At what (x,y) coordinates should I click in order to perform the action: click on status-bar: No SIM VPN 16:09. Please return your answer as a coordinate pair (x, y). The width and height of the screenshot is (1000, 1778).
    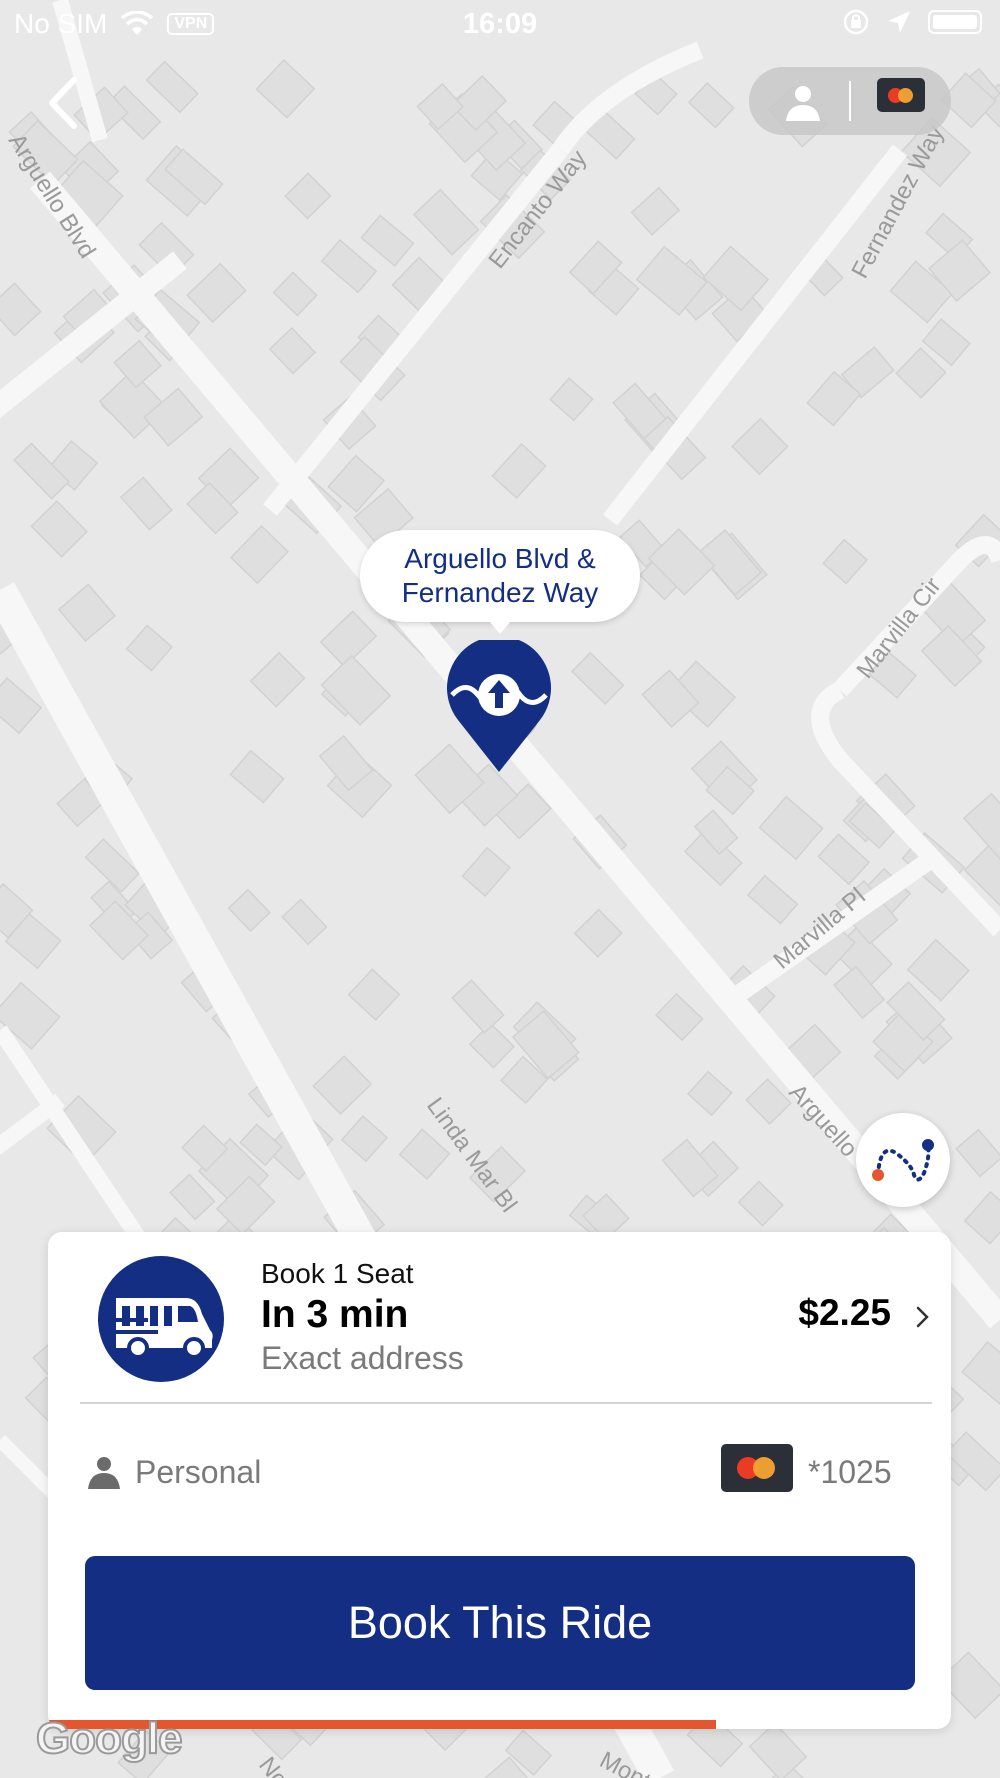
    Looking at the image, I should click on (500, 25).